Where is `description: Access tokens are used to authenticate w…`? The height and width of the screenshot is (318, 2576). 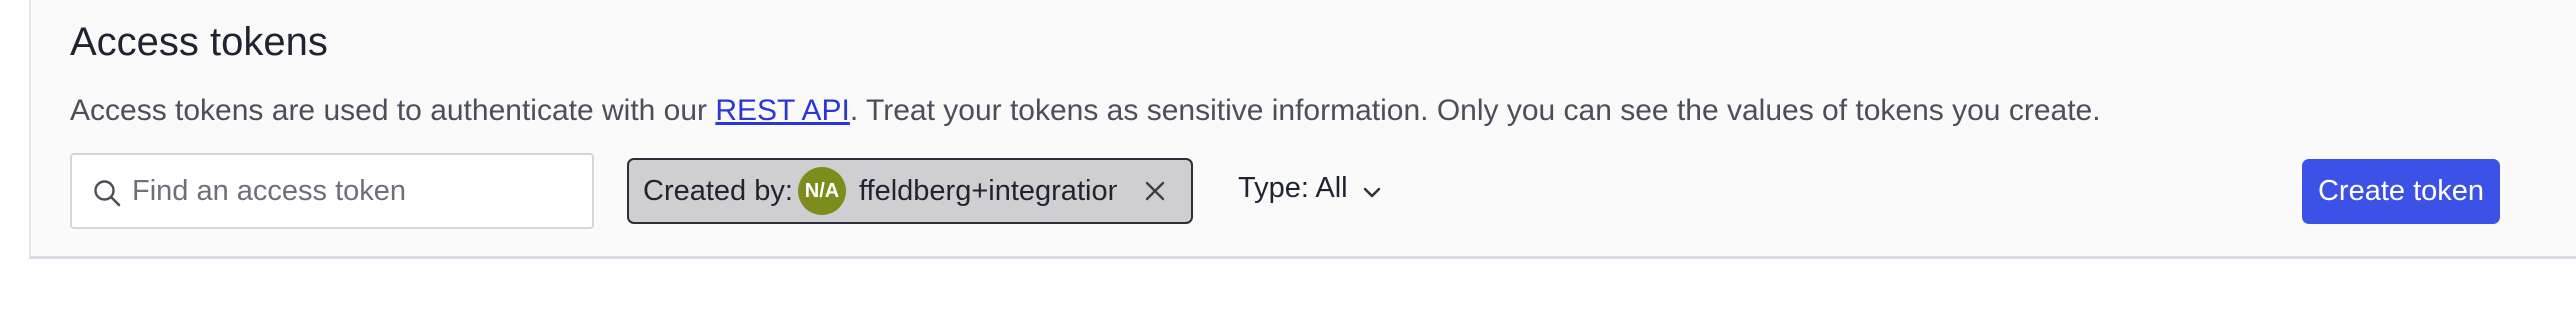 description: Access tokens are used to authenticate w… is located at coordinates (1085, 111).